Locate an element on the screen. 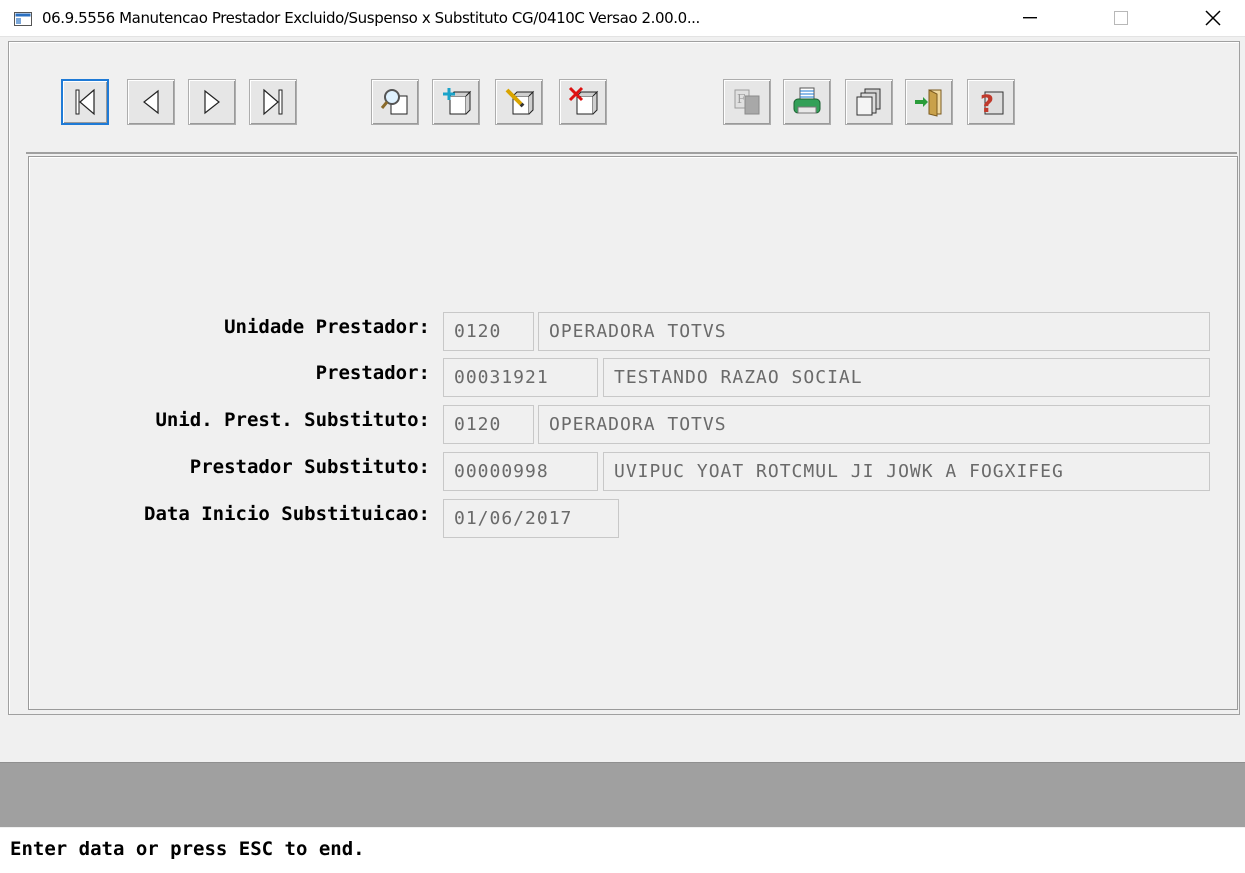 The height and width of the screenshot is (873, 1245). first-icon is located at coordinates (85, 102).